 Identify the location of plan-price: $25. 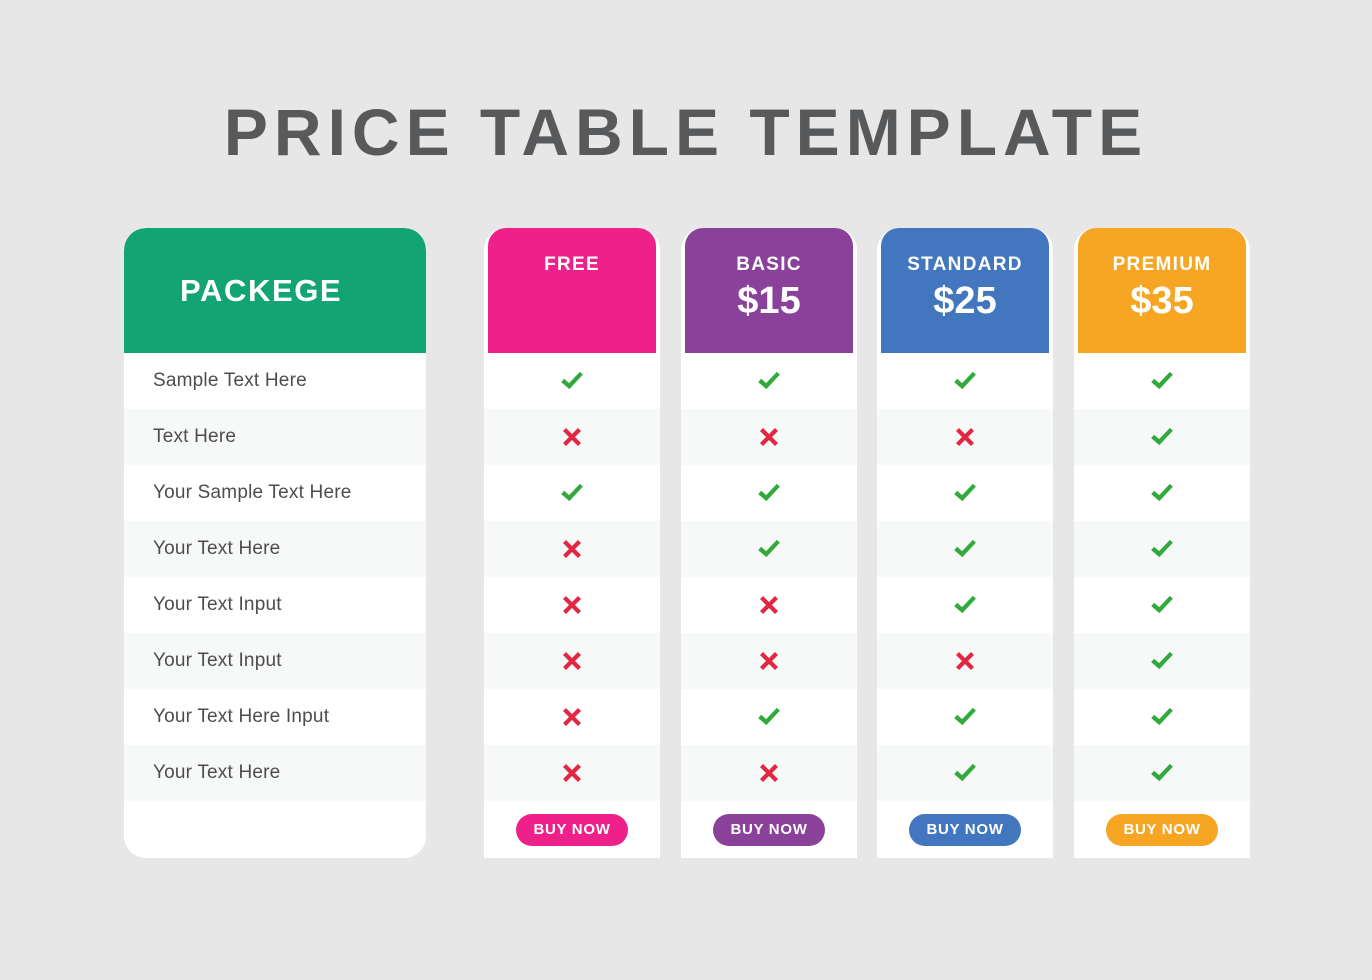
(965, 301).